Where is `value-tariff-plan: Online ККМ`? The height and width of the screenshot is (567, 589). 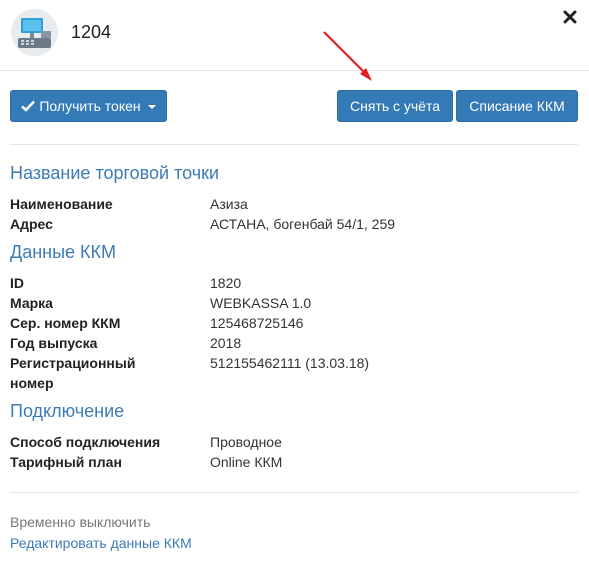
value-tariff-plan: Online ККМ is located at coordinates (246, 462).